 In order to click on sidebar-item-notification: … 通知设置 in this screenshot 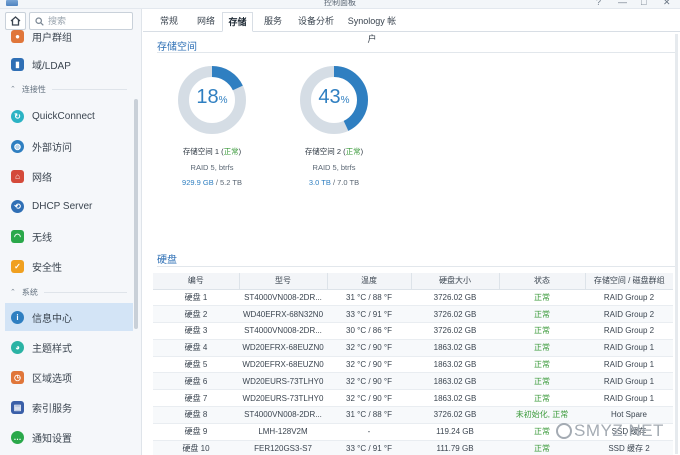, I will do `click(66, 437)`.